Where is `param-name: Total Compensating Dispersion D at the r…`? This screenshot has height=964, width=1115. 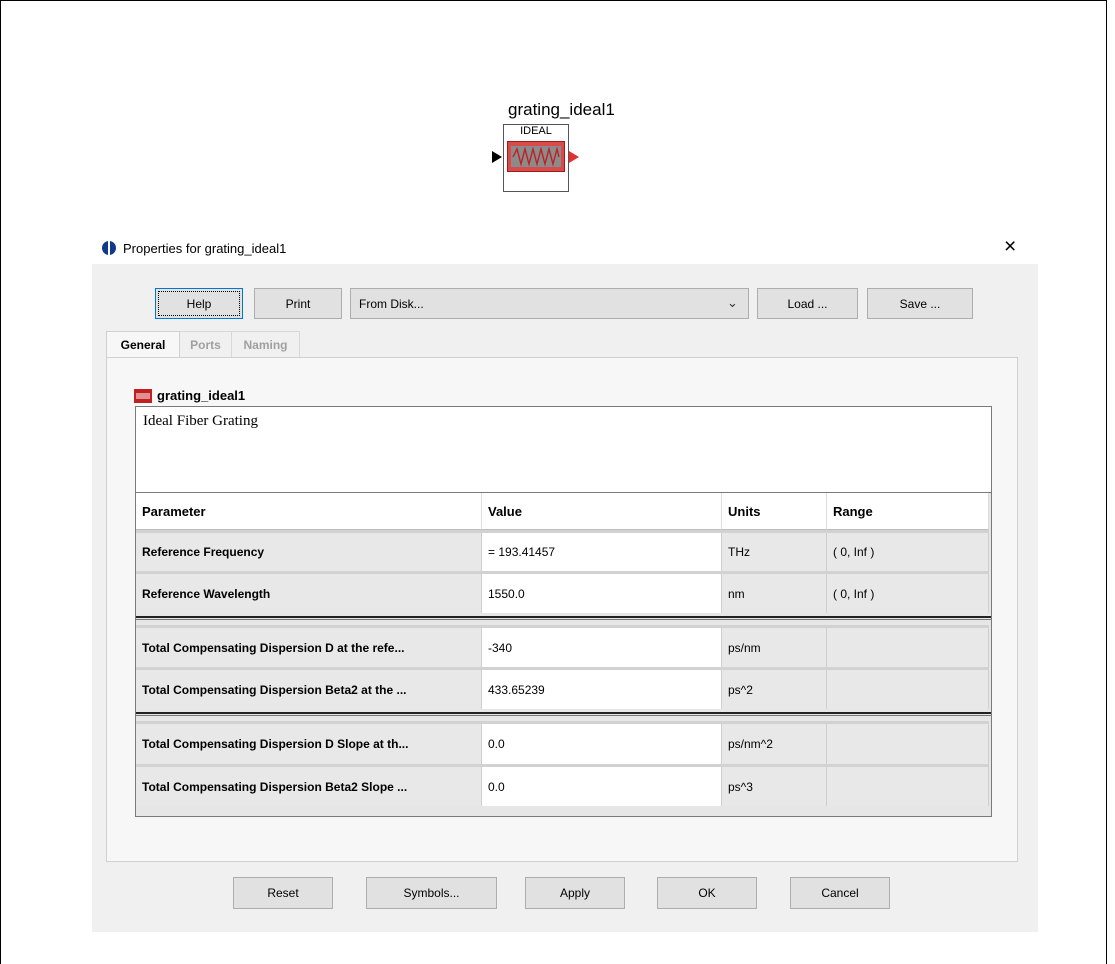 param-name: Total Compensating Dispersion D at the r… is located at coordinates (309, 646).